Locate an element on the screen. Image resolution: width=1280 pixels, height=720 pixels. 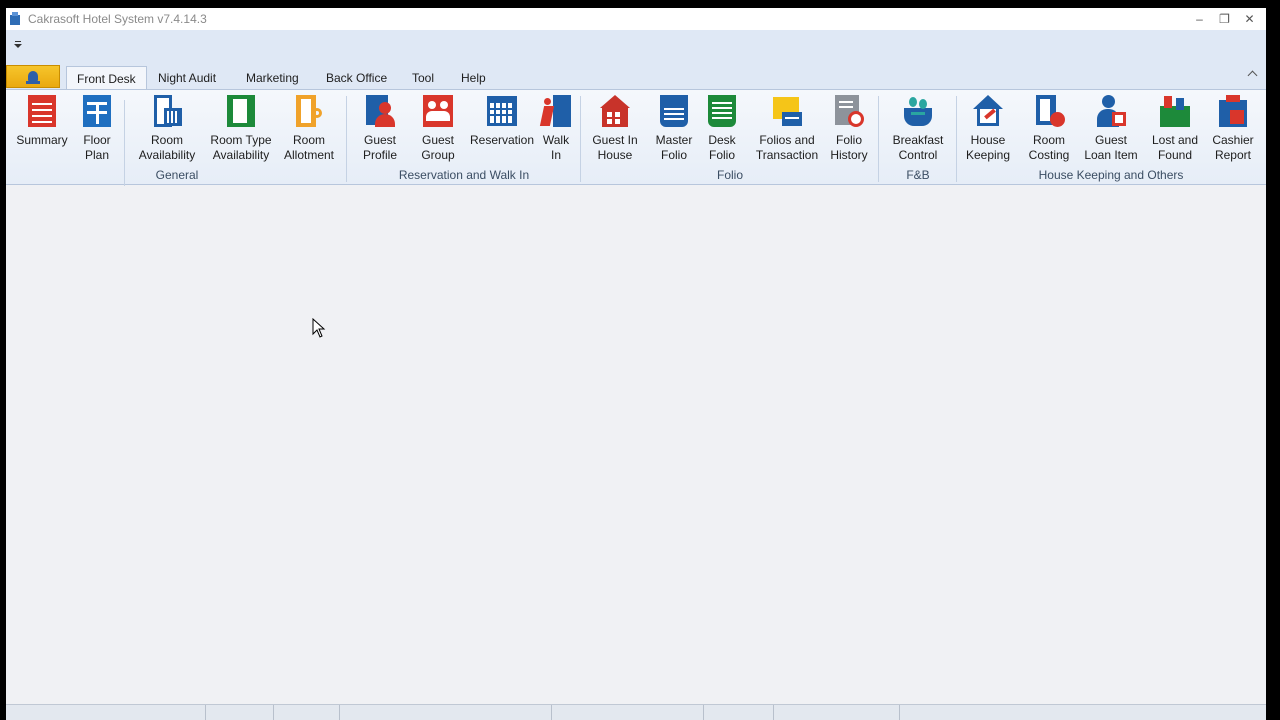
reservation-button: Reservation is located at coordinates (502, 130).